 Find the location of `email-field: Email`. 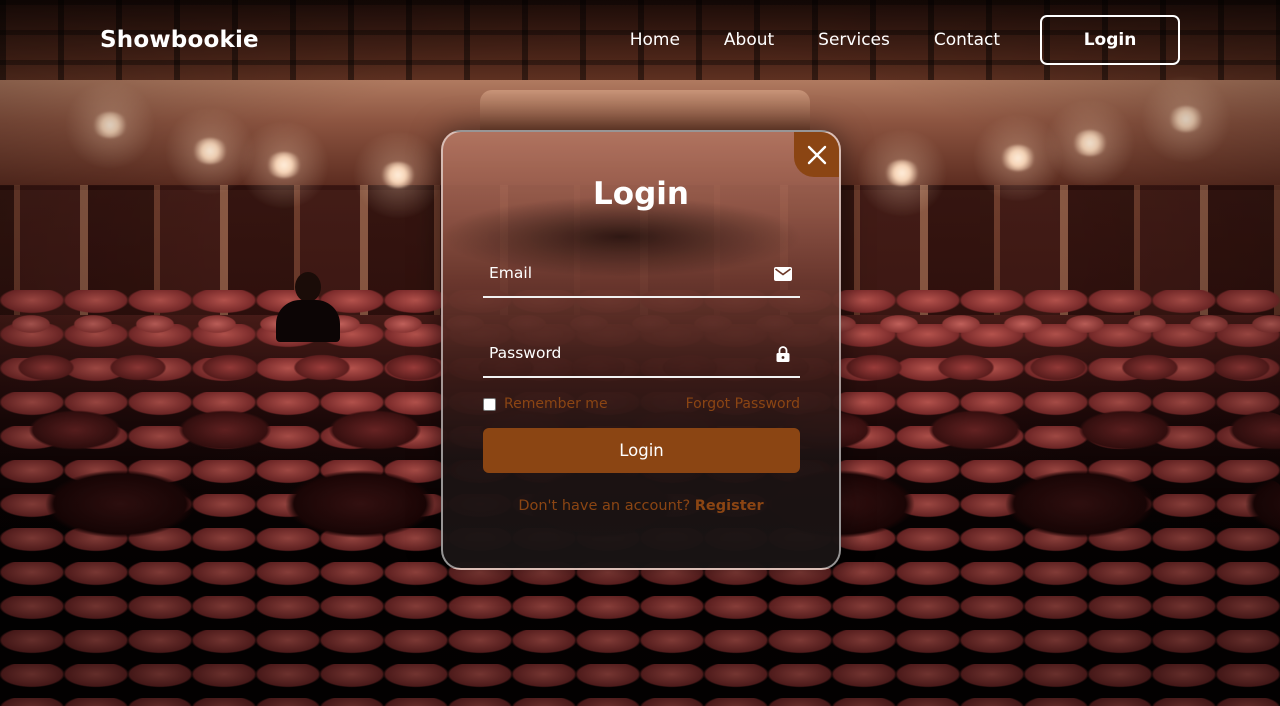

email-field: Email is located at coordinates (641, 273).